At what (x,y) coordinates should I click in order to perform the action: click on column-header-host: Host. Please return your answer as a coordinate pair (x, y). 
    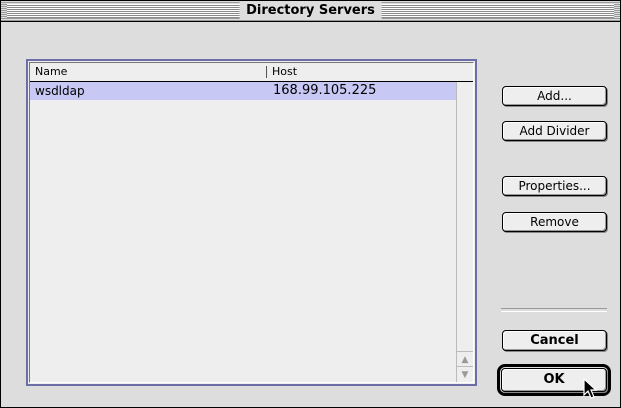
    Looking at the image, I should click on (284, 72).